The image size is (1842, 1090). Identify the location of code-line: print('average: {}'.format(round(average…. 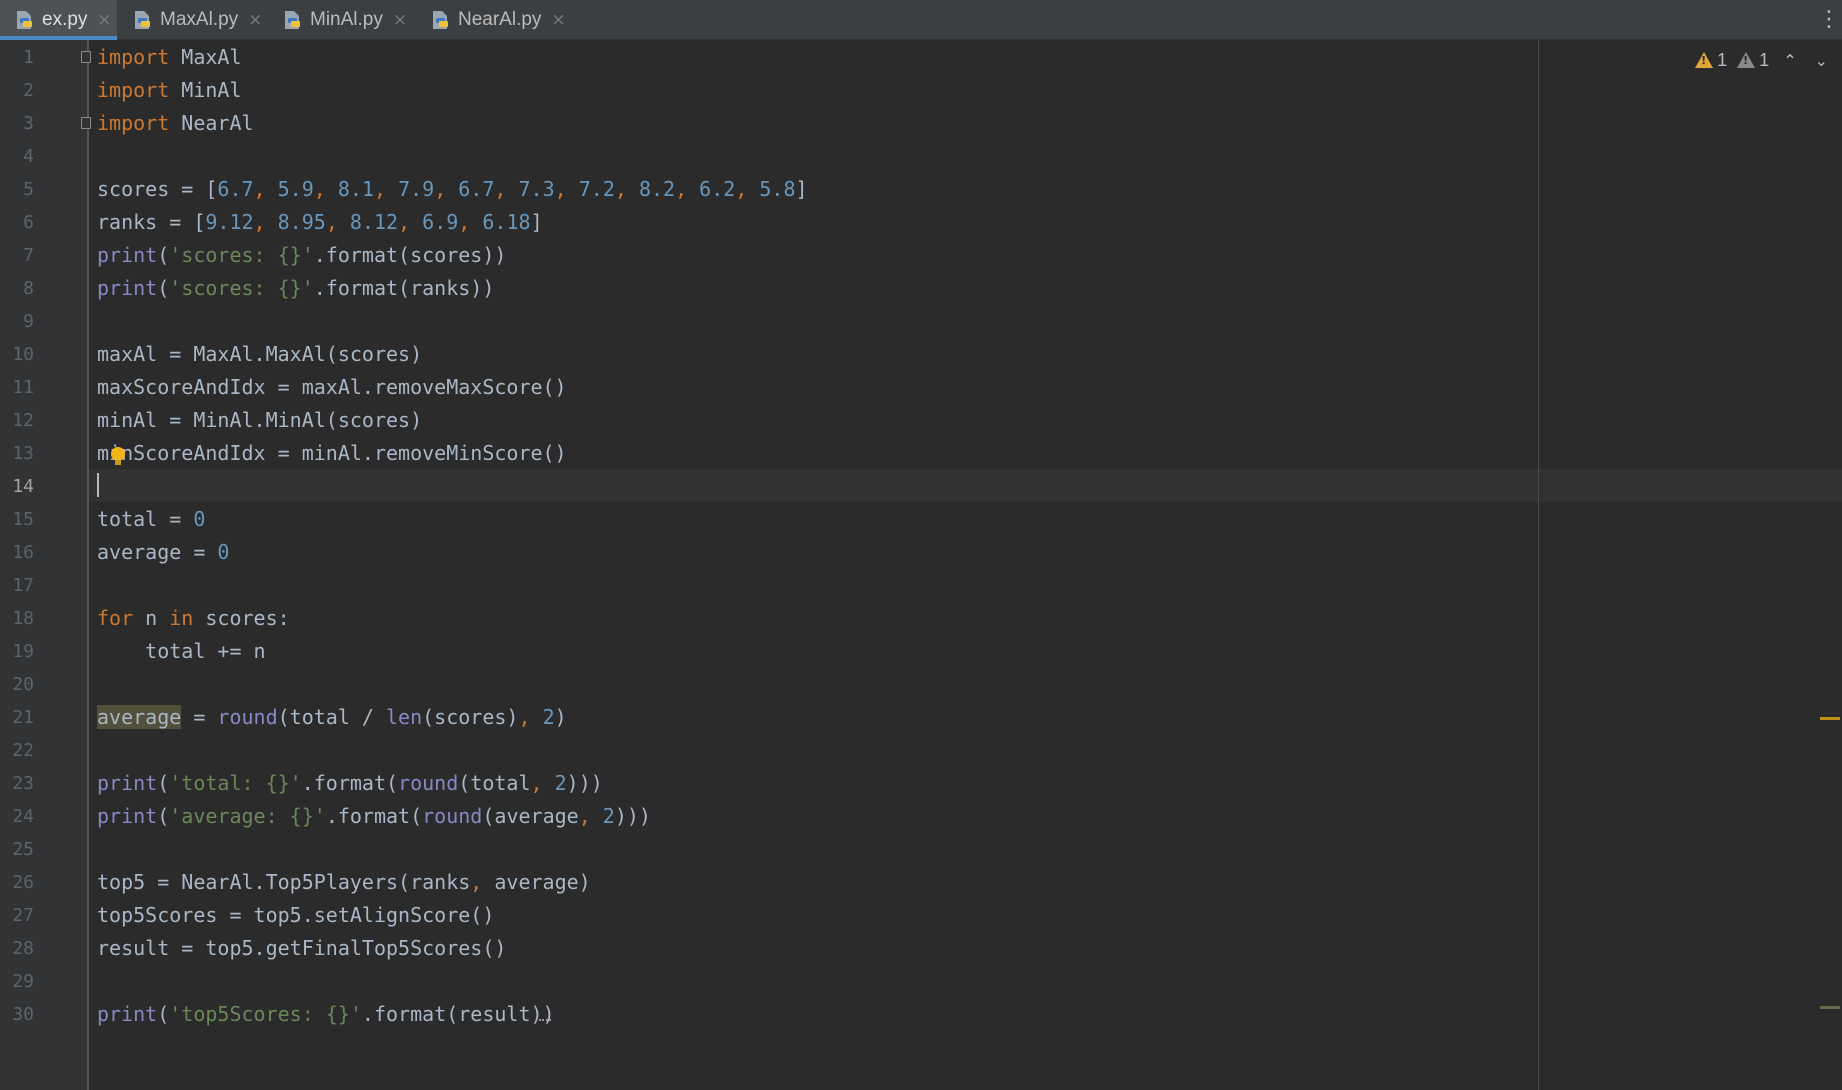
(374, 816).